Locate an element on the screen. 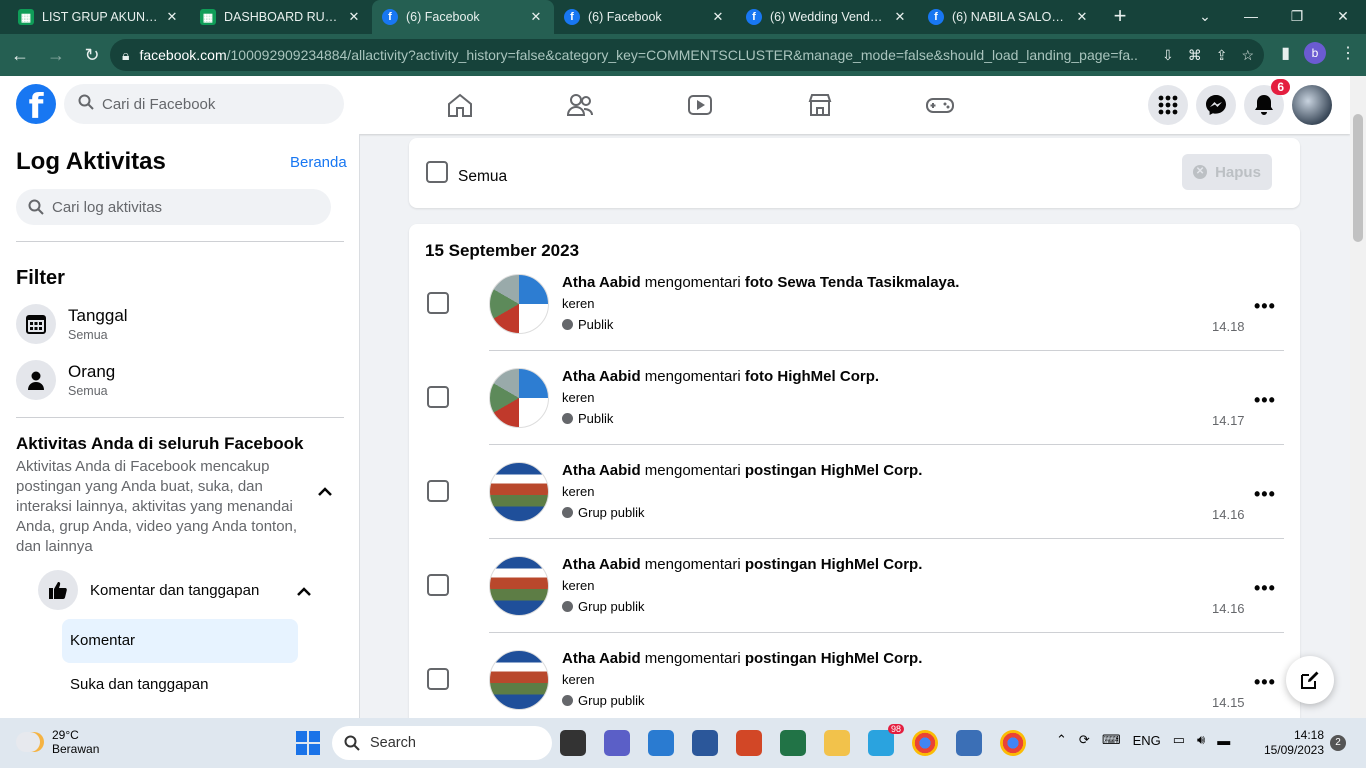 The width and height of the screenshot is (1366, 768). chrome-profile-icon is located at coordinates (1013, 743).